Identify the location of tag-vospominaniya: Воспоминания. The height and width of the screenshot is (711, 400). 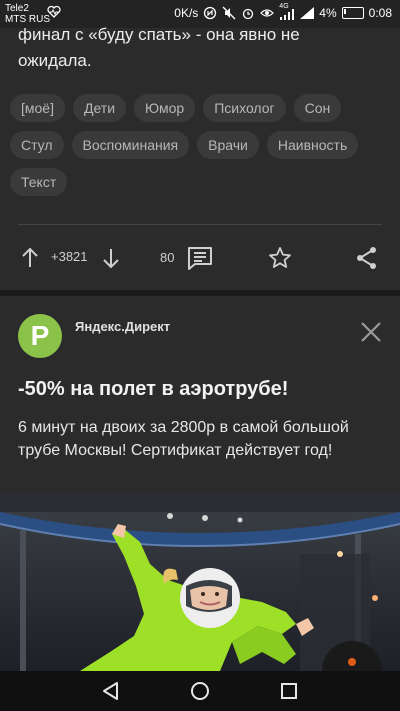
(130, 145).